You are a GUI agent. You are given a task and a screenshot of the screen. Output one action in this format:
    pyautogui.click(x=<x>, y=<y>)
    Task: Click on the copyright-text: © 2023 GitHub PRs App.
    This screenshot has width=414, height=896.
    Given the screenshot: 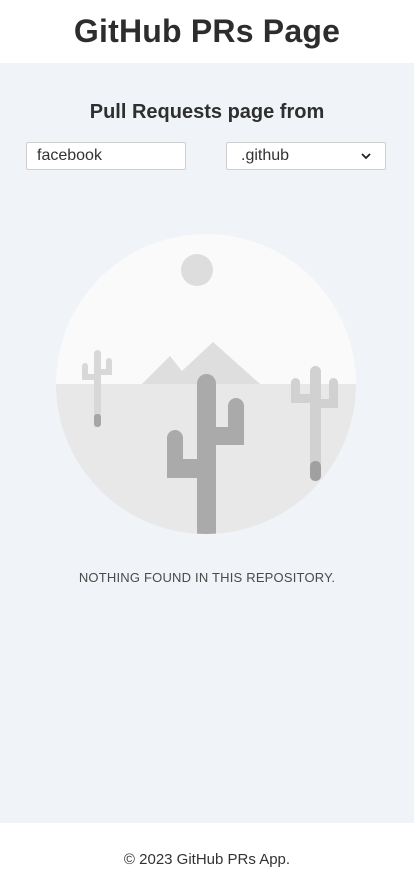 What is the action you would take?
    pyautogui.click(x=207, y=859)
    